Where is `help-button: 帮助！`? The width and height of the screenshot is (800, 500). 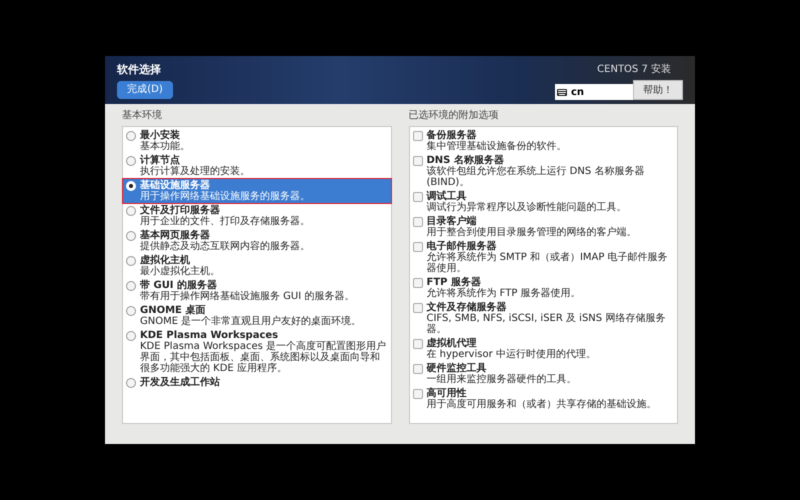 help-button: 帮助！ is located at coordinates (658, 90).